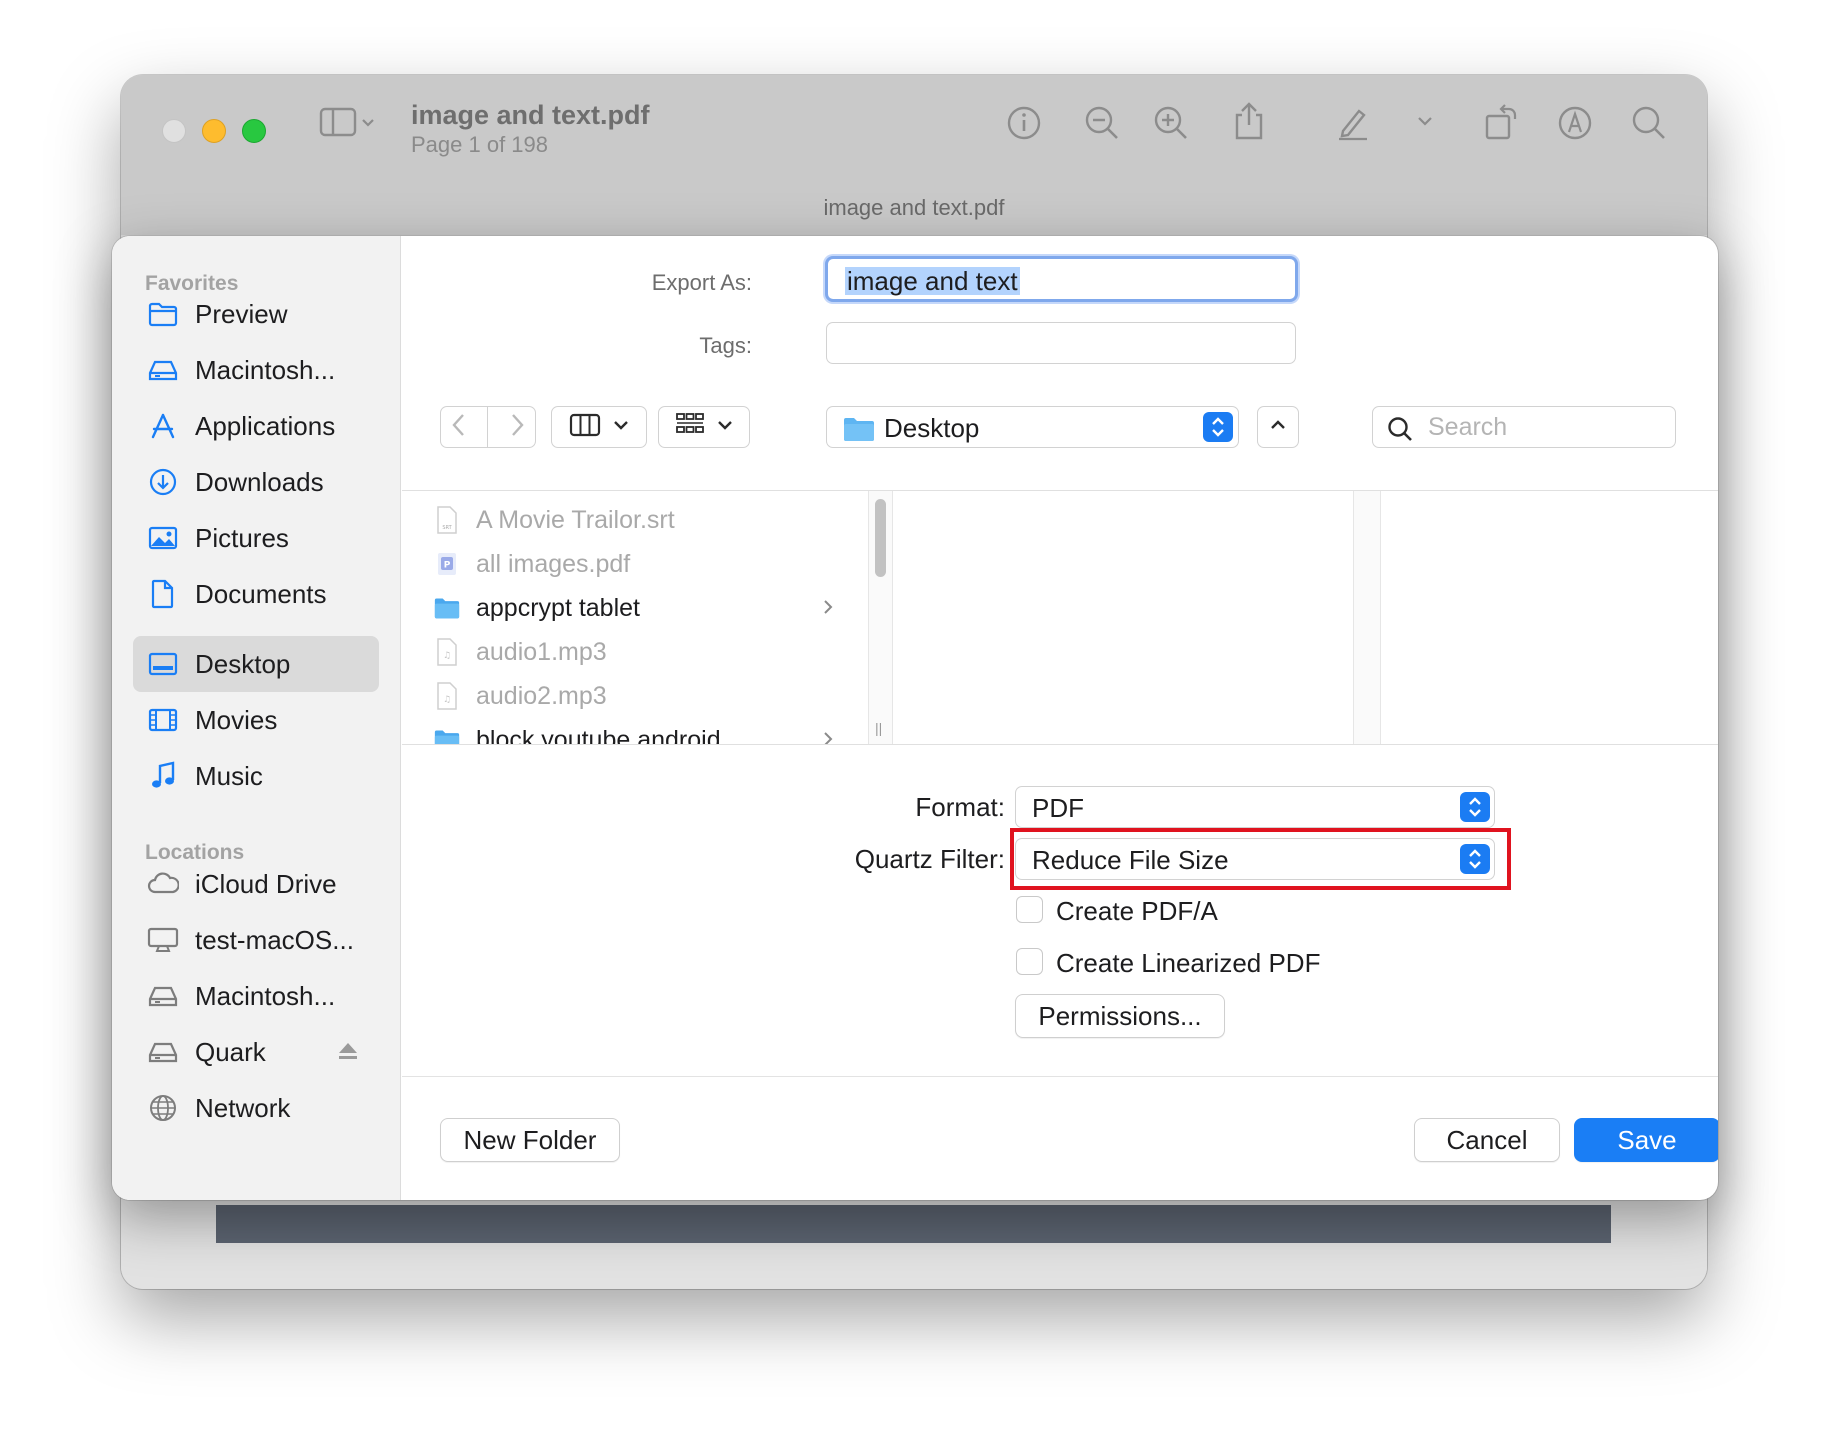  I want to click on zoom-in-icon, so click(1171, 123).